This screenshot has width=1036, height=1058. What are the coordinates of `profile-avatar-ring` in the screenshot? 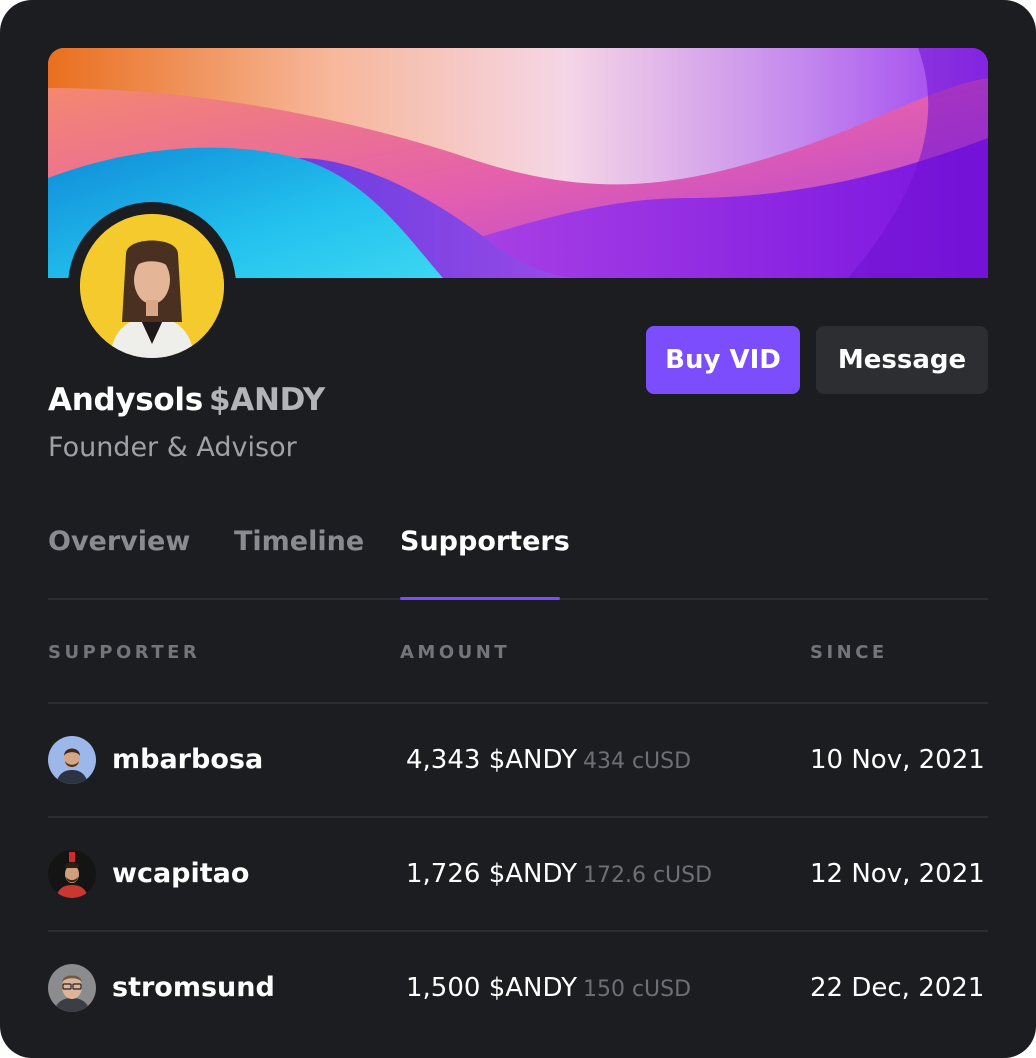 It's located at (152, 286).